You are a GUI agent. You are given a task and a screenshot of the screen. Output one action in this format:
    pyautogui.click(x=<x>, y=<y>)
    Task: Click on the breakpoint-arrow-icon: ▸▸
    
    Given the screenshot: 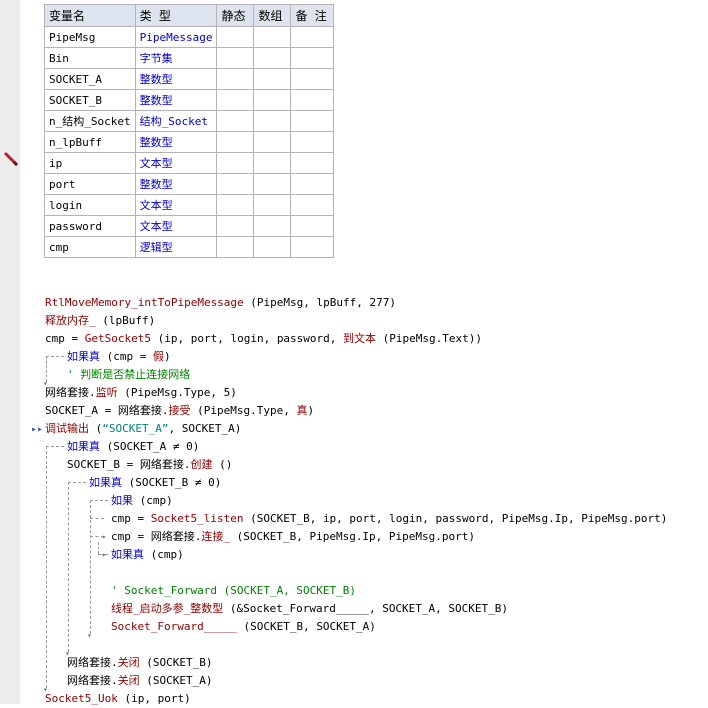 What is the action you would take?
    pyautogui.click(x=37, y=429)
    